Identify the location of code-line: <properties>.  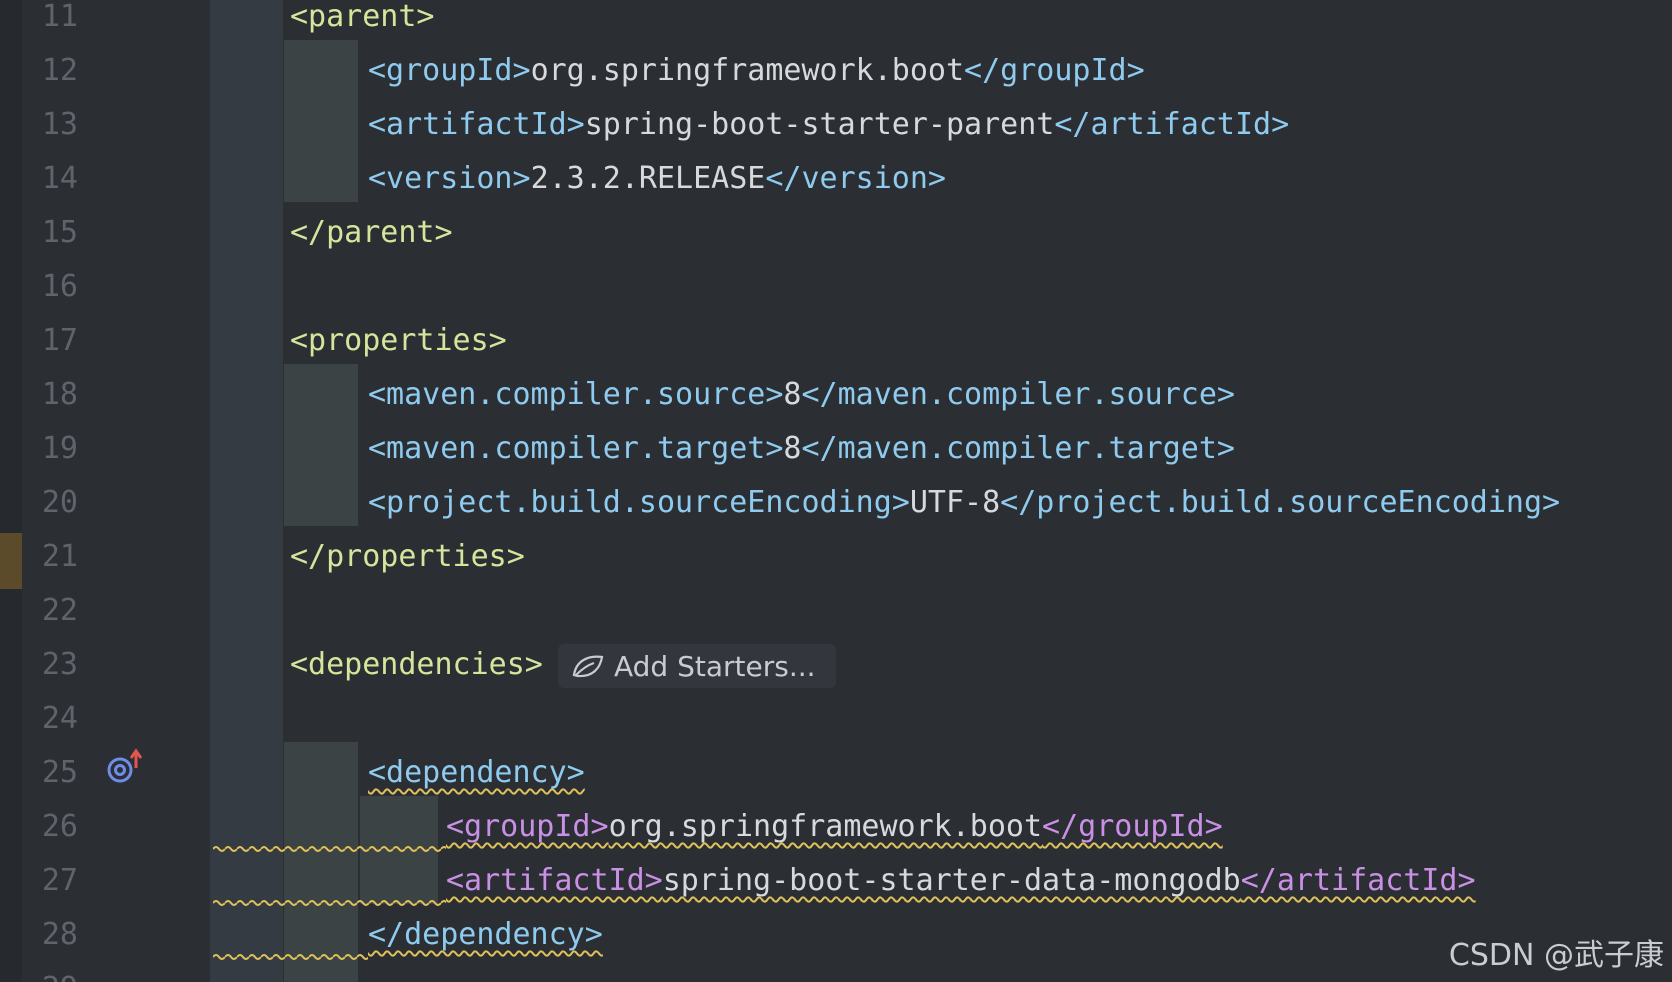
(398, 341).